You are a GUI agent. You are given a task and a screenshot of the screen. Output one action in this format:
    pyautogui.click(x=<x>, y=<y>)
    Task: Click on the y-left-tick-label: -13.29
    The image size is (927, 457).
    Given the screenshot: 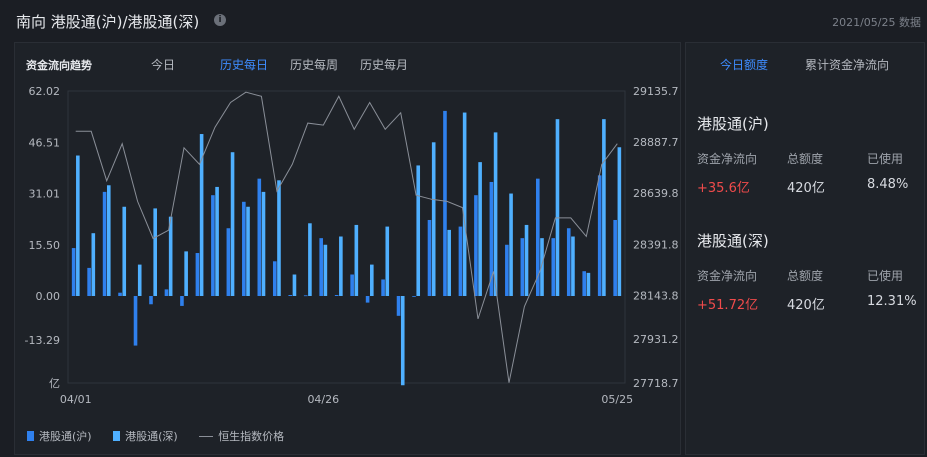 What is the action you would take?
    pyautogui.click(x=42, y=340)
    